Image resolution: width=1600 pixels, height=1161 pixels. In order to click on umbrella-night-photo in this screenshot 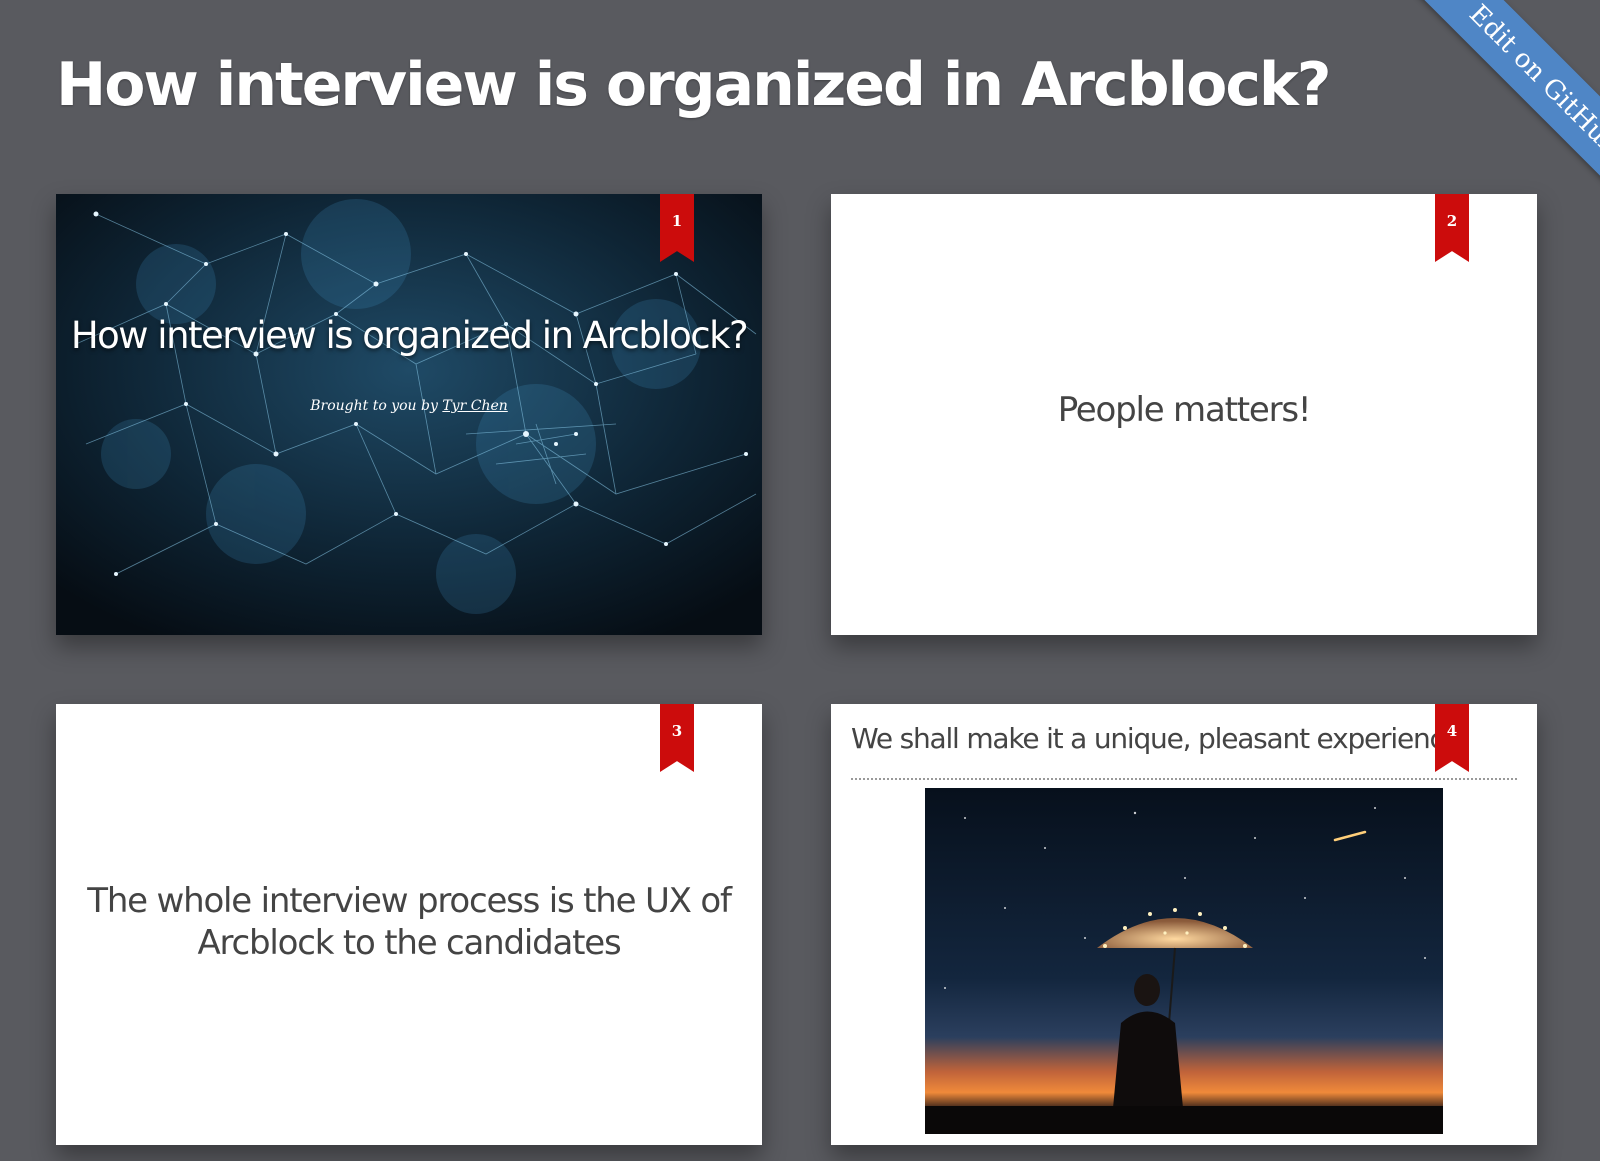, I will do `click(1184, 961)`.